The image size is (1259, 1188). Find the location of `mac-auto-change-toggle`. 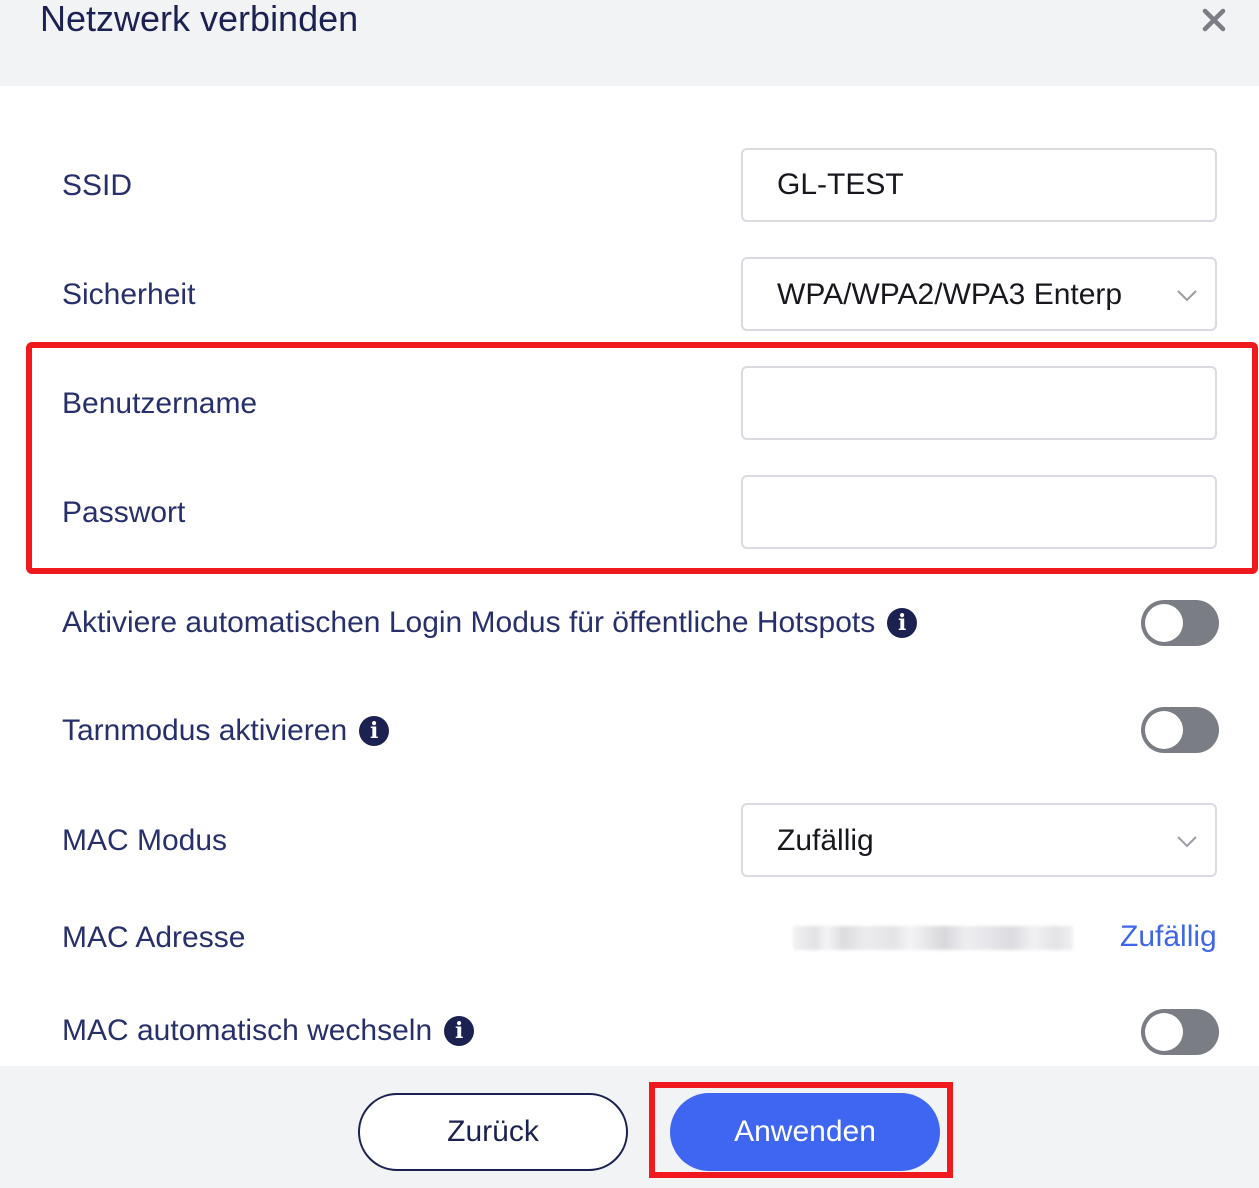

mac-auto-change-toggle is located at coordinates (1180, 1032).